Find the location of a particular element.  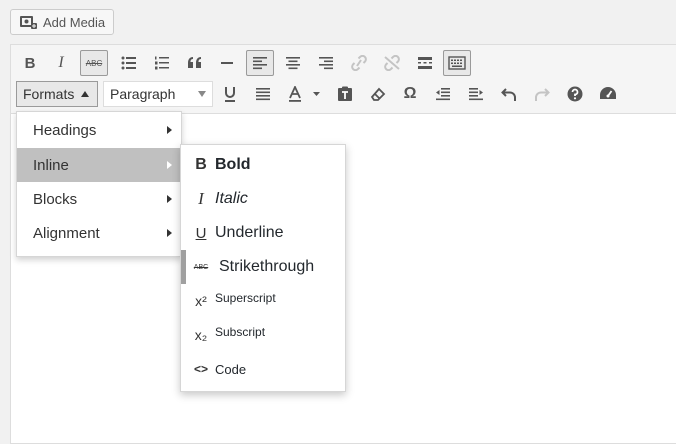

indent-icon is located at coordinates (476, 94).